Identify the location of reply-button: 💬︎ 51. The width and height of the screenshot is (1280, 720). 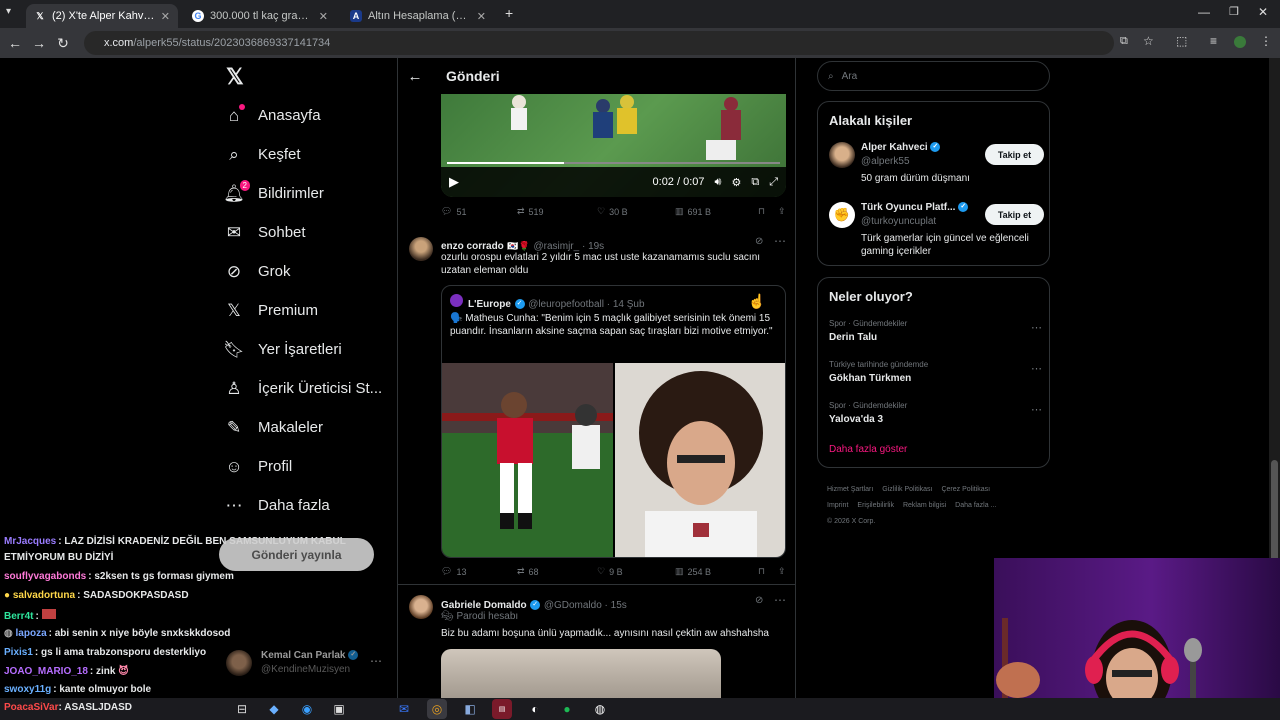
(479, 211).